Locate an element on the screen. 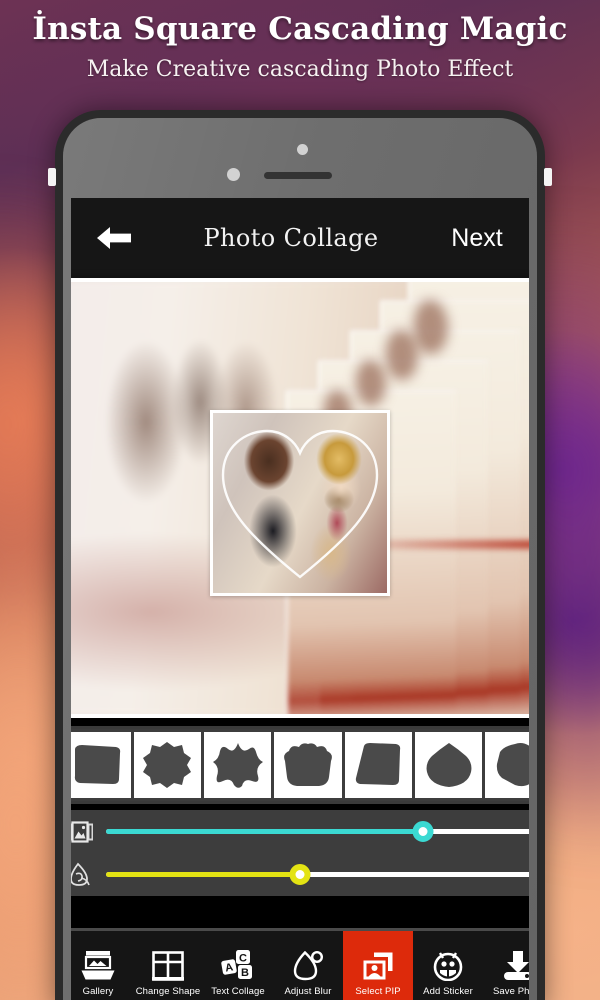 This screenshot has height=1000, width=600. next-button: Next is located at coordinates (477, 238).